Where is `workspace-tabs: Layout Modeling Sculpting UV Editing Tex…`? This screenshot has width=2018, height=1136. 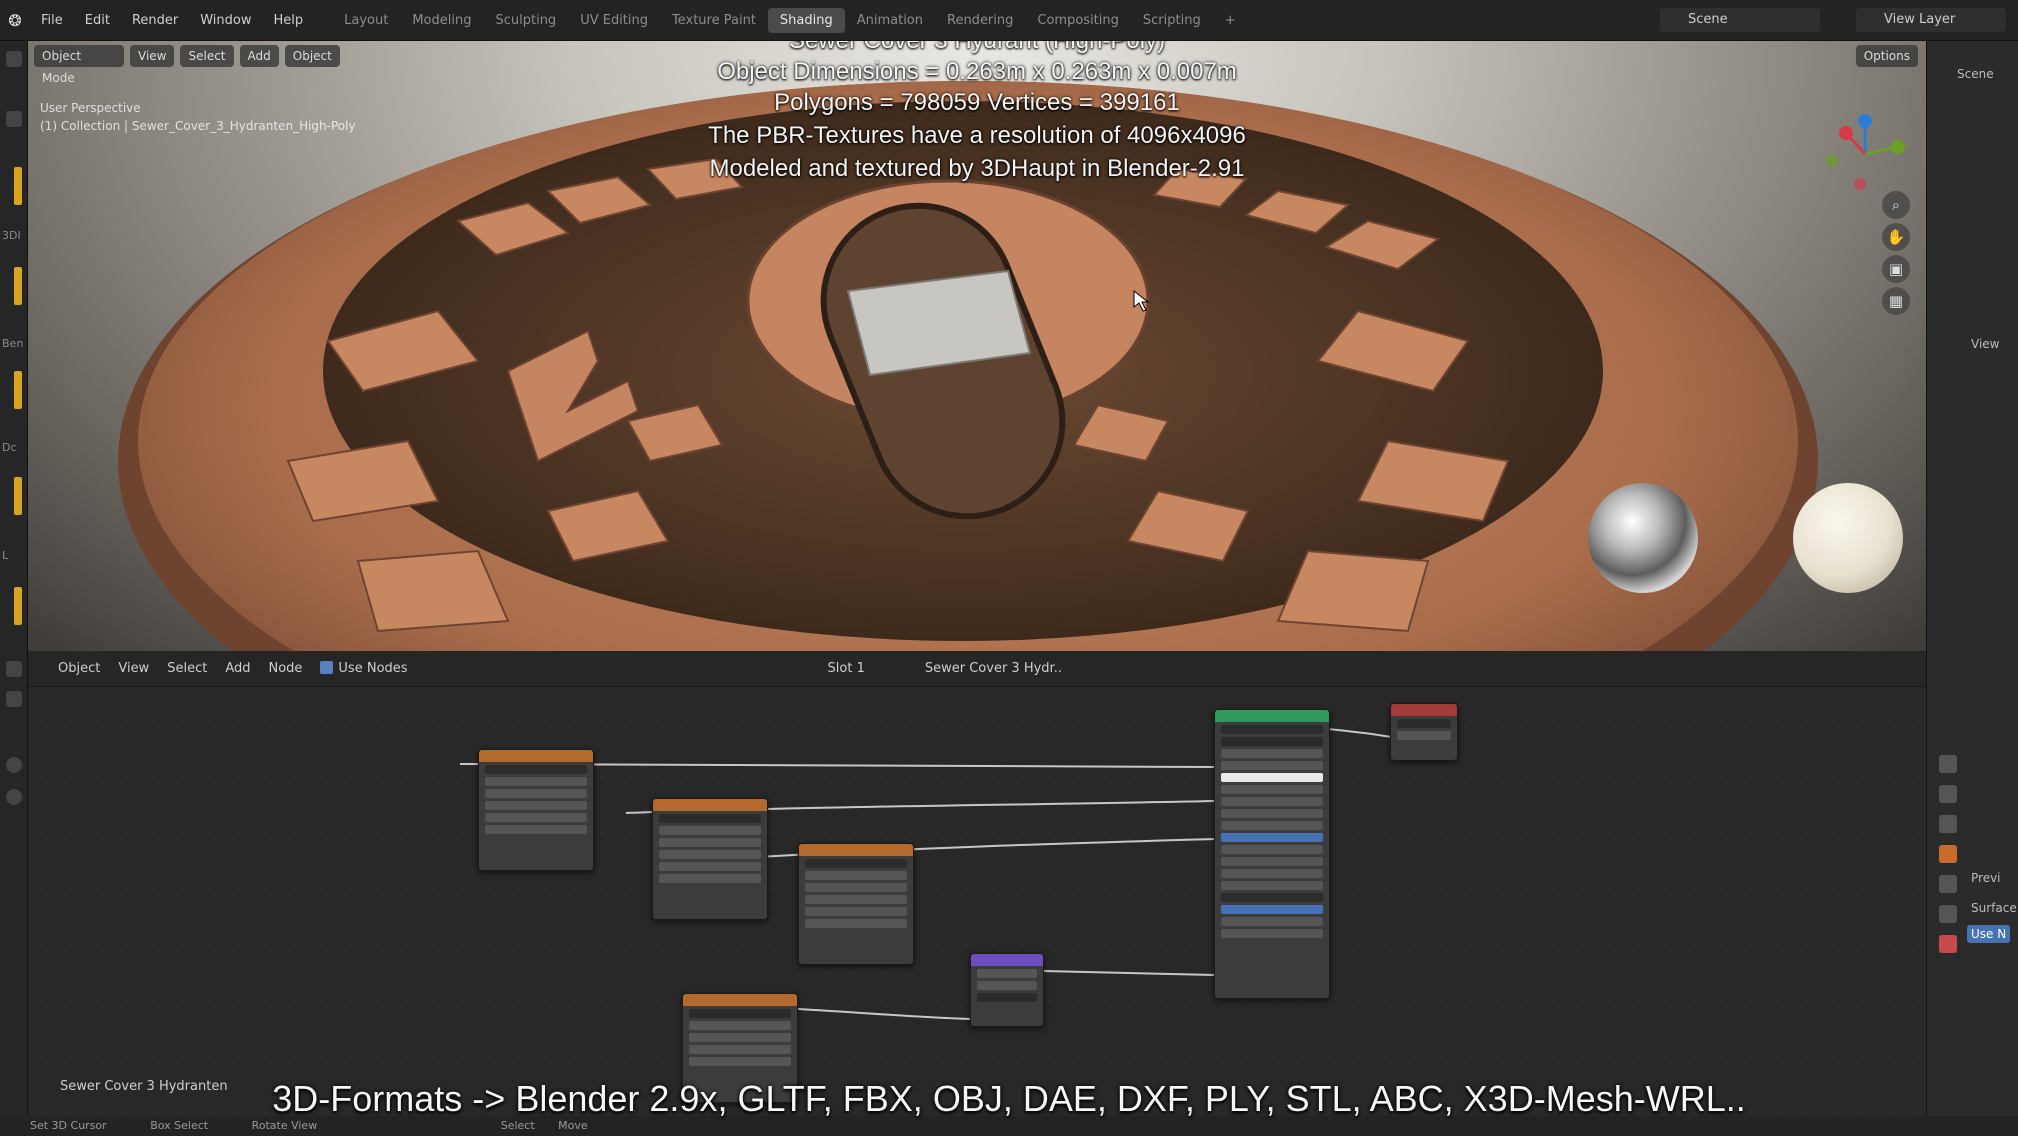
workspace-tabs: Layout Modeling Sculpting UV Editing Tex… is located at coordinates (790, 20).